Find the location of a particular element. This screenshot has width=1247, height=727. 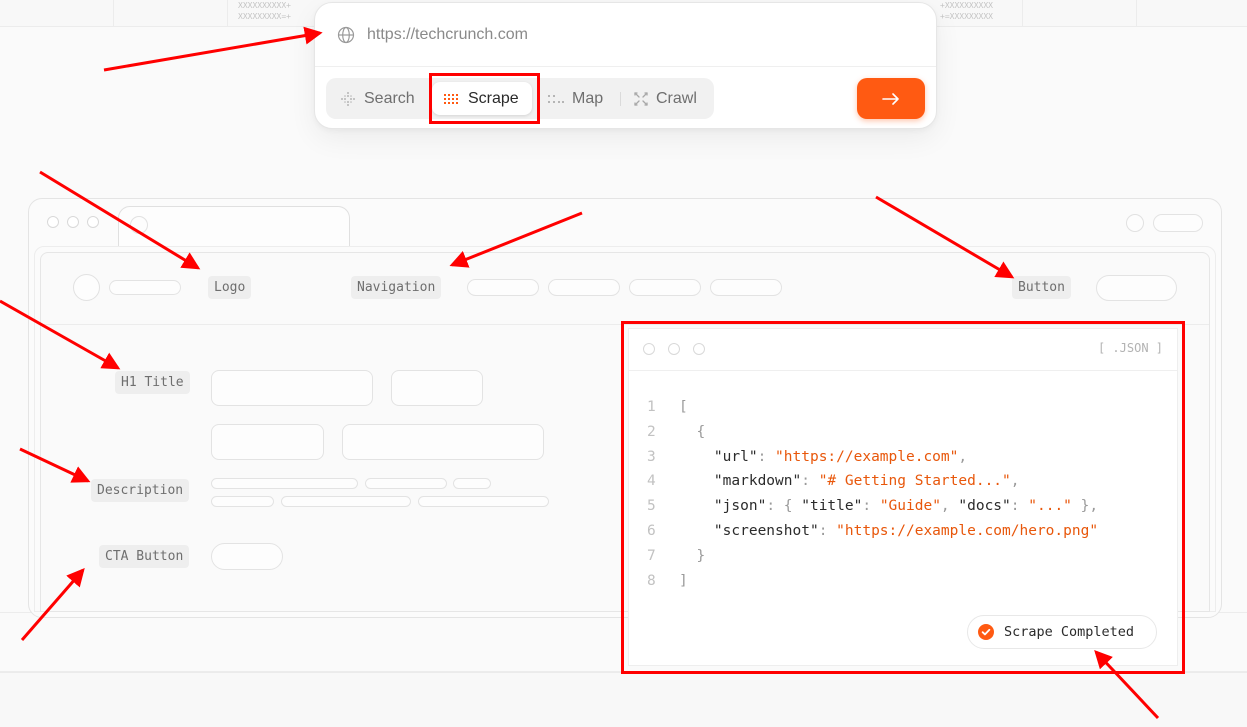

label-button: Button is located at coordinates (1041, 287).